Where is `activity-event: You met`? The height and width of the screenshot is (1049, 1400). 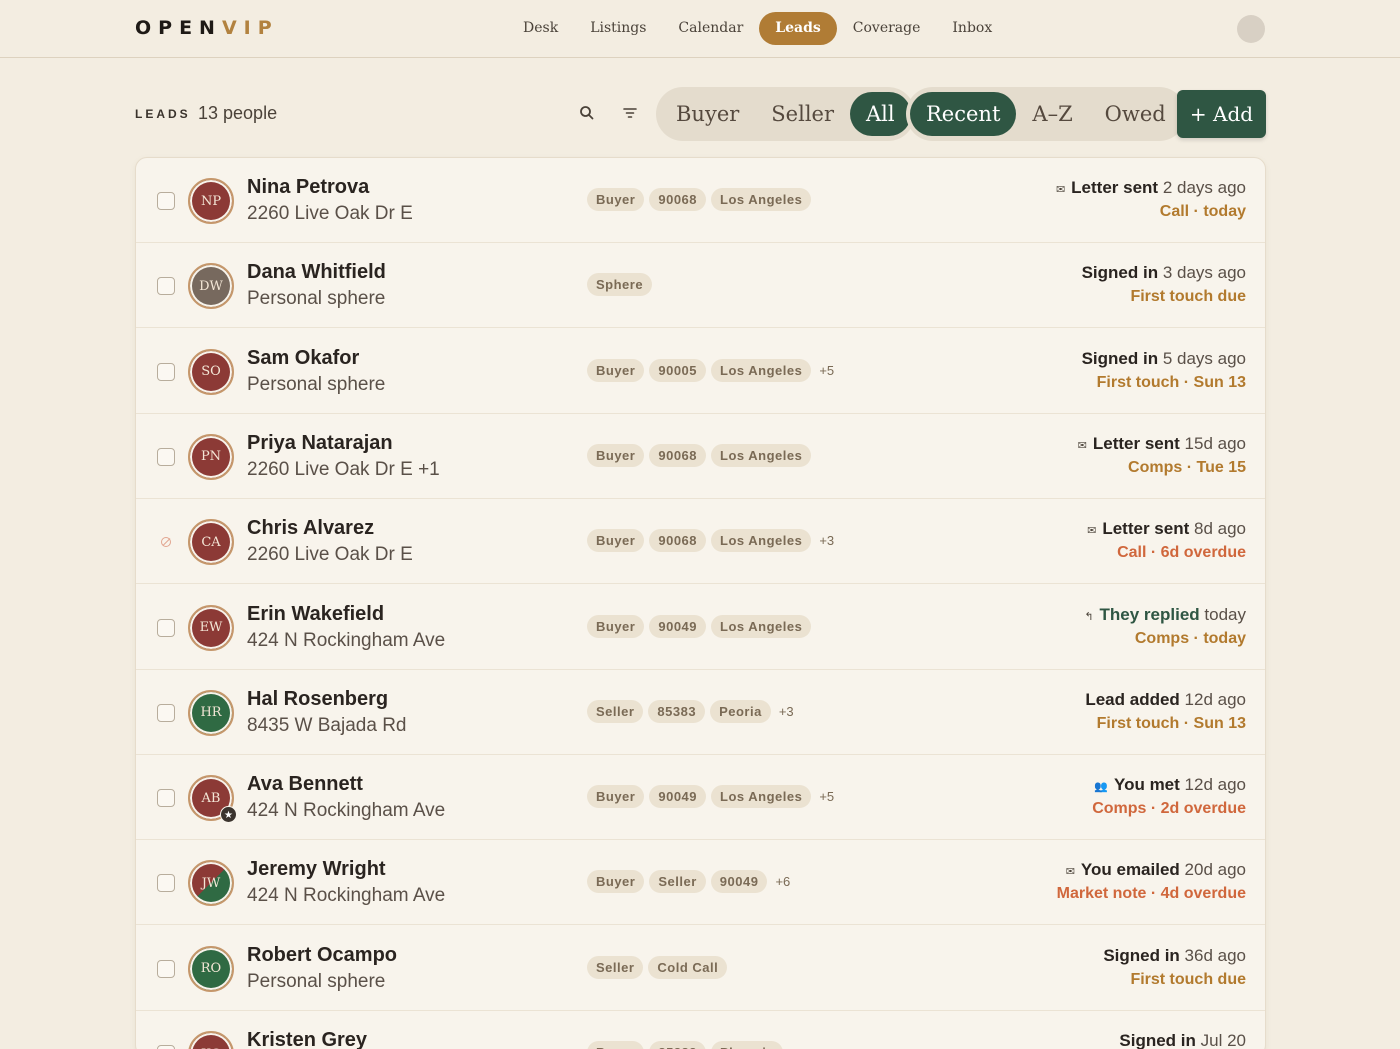
activity-event: You met is located at coordinates (1147, 785).